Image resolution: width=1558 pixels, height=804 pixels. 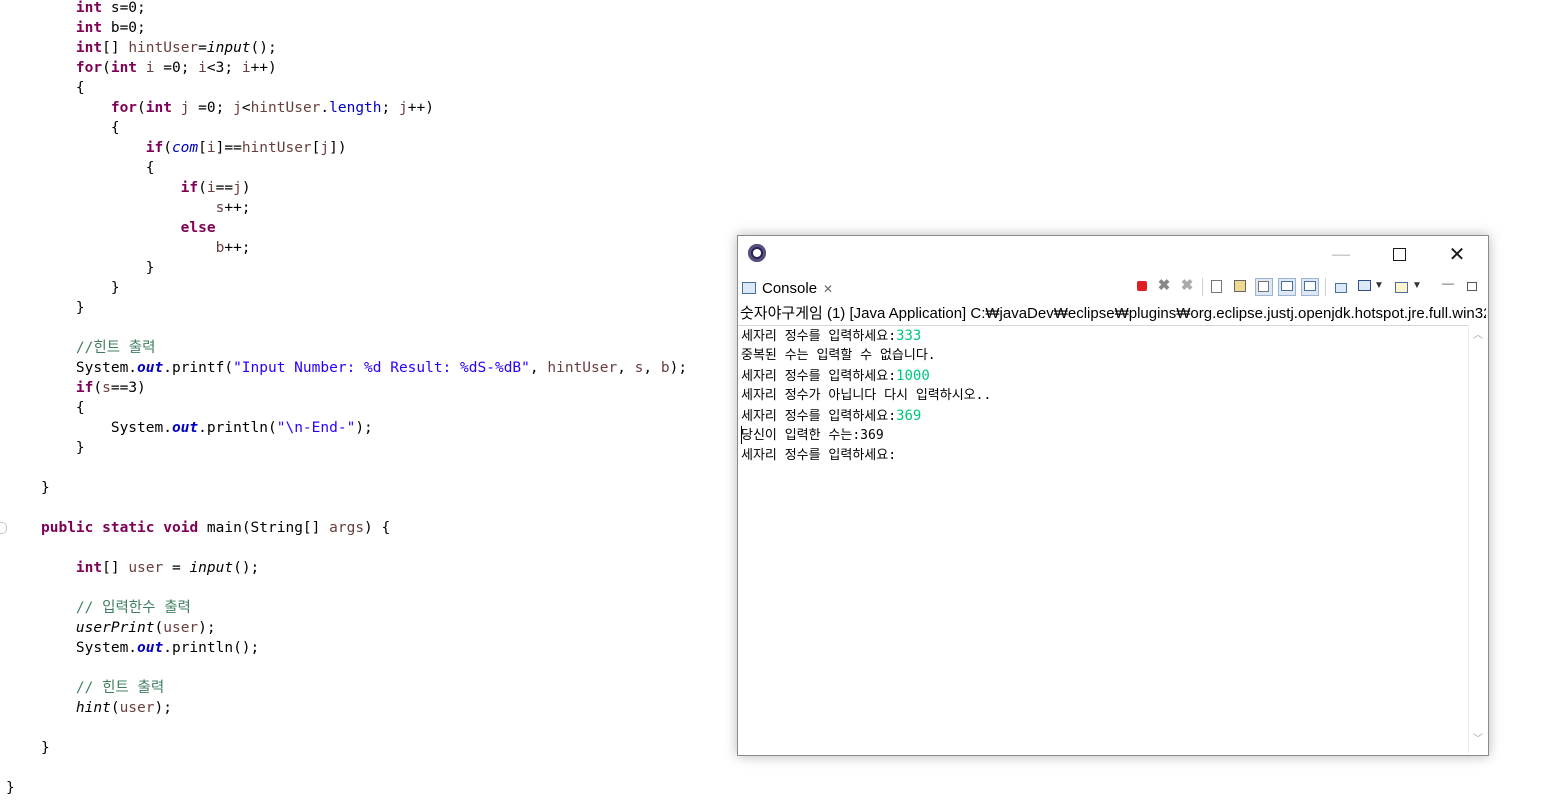 What do you see at coordinates (828, 289) in the screenshot?
I see `tab-close-icon: ✕` at bounding box center [828, 289].